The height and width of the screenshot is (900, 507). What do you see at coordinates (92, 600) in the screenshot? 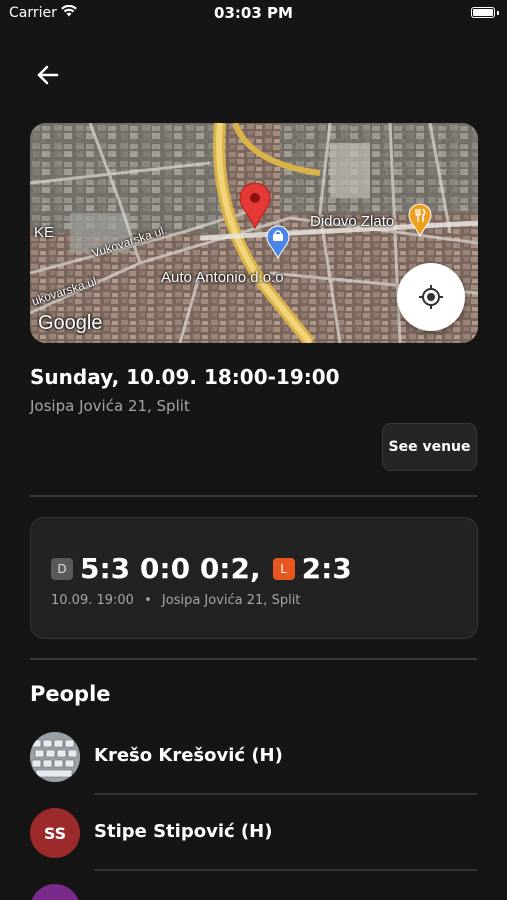
I see `match-date: 10.09. 19:00` at bounding box center [92, 600].